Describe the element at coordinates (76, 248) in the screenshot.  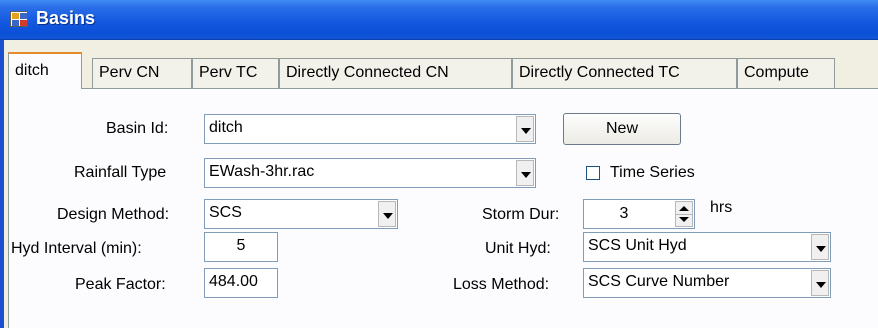
I see `hyd-interval-label: Hyd Interval (min):` at that location.